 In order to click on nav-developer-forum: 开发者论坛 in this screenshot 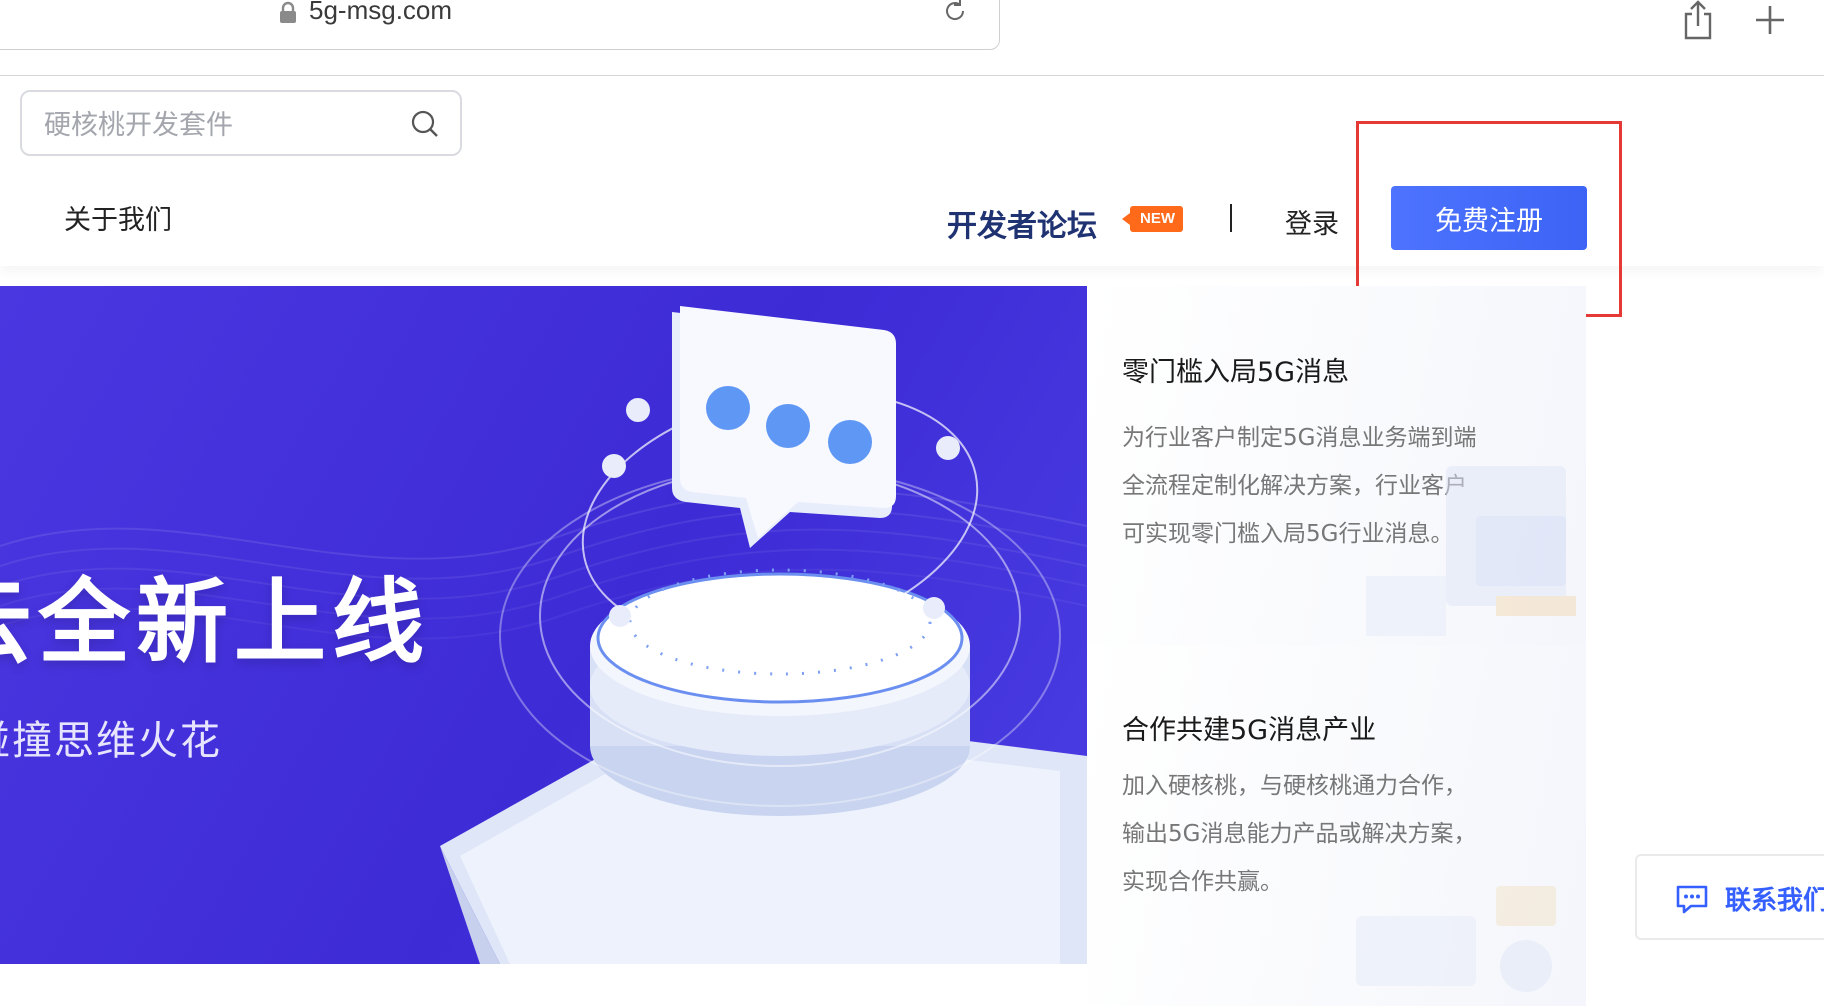, I will do `click(1022, 223)`.